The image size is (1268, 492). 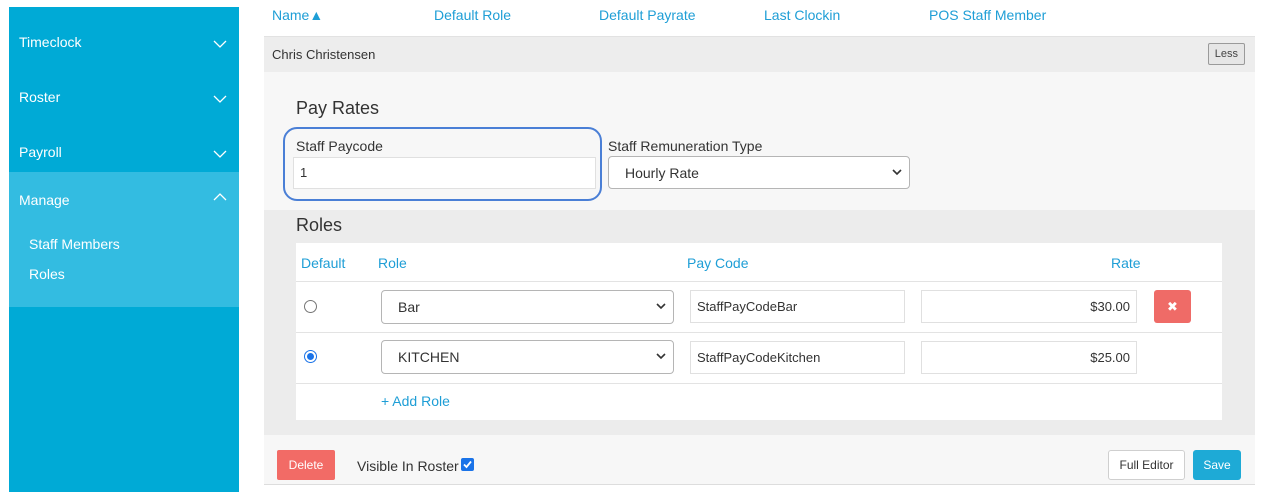 I want to click on remuneration-type-value: Hourly Rate, so click(x=662, y=172).